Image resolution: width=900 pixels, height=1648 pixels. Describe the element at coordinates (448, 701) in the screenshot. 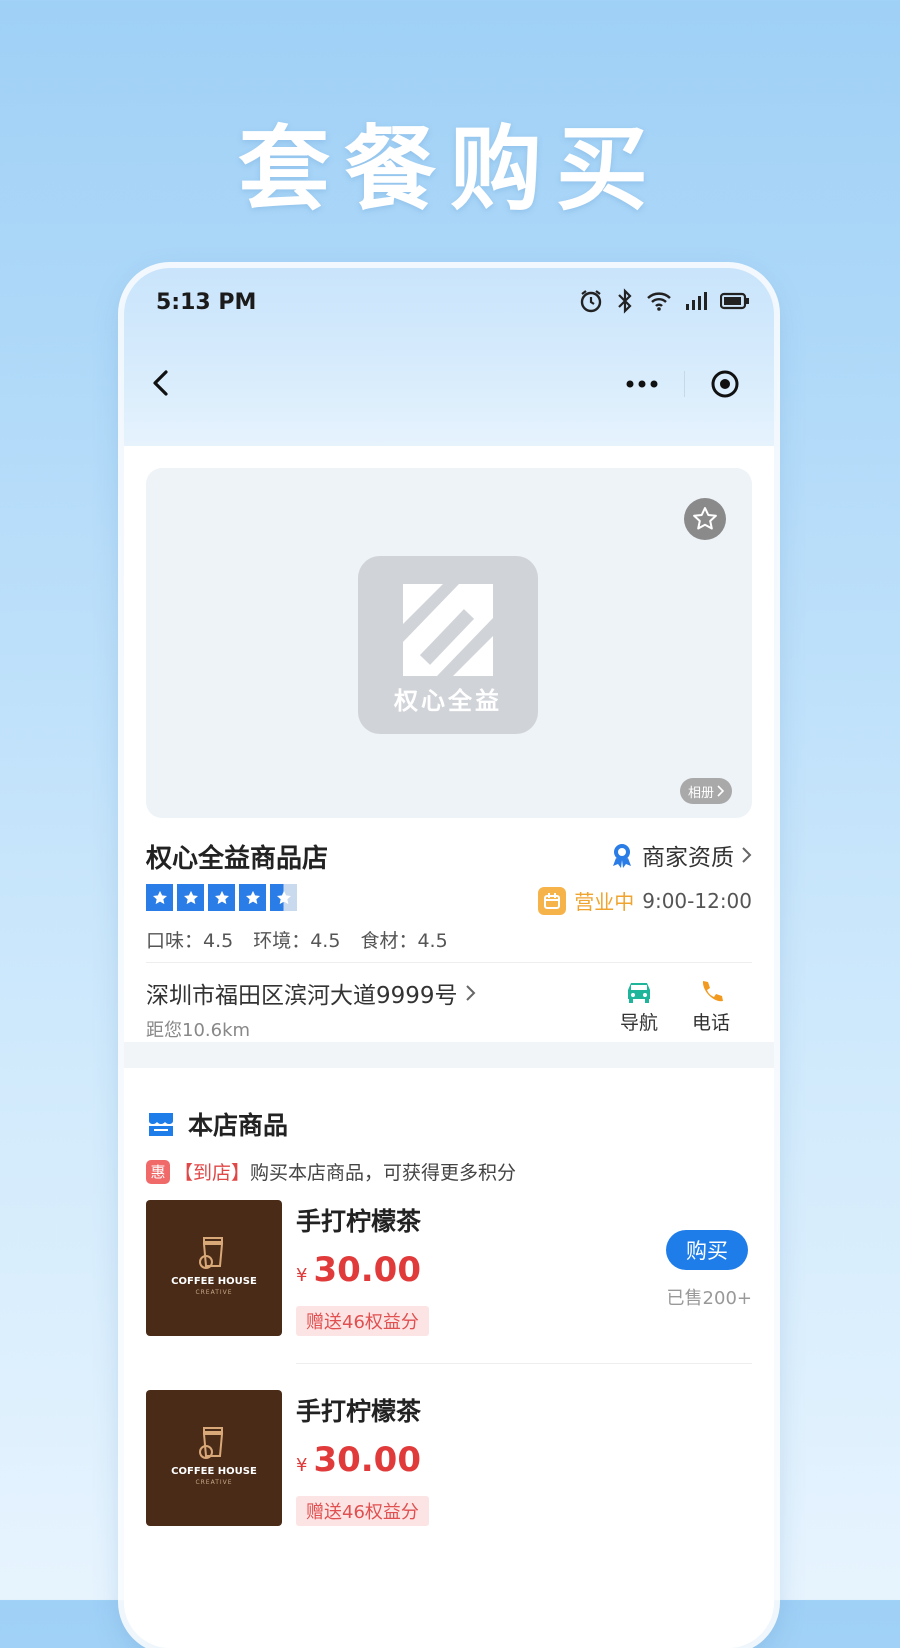

I see `store-logo-text: 权心全益` at that location.